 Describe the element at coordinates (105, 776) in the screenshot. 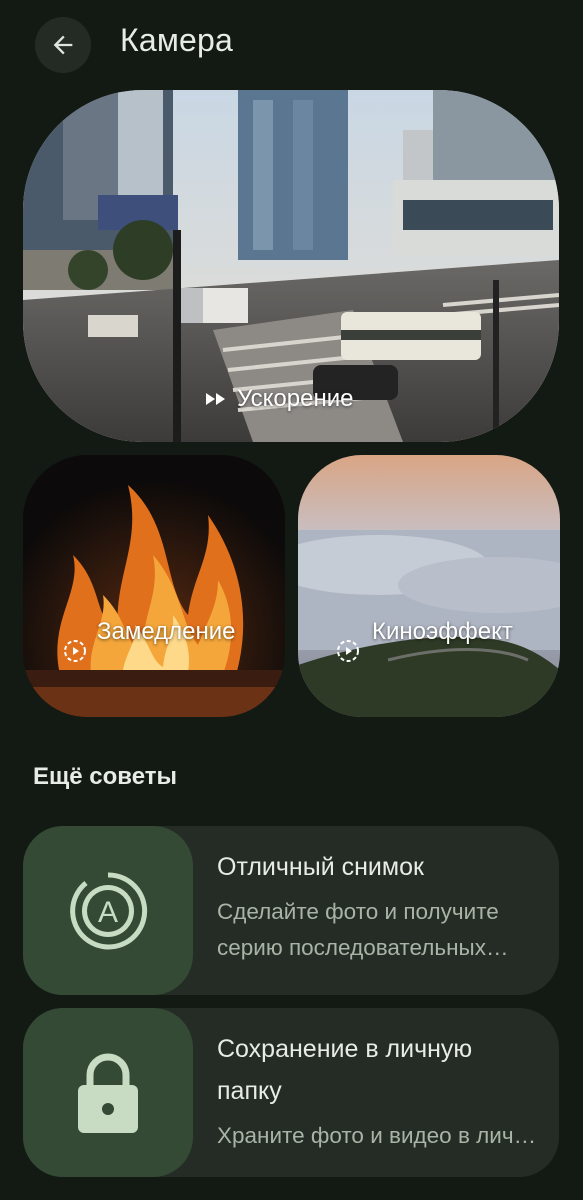

I see `more-tips-heading: Ещё советы` at that location.